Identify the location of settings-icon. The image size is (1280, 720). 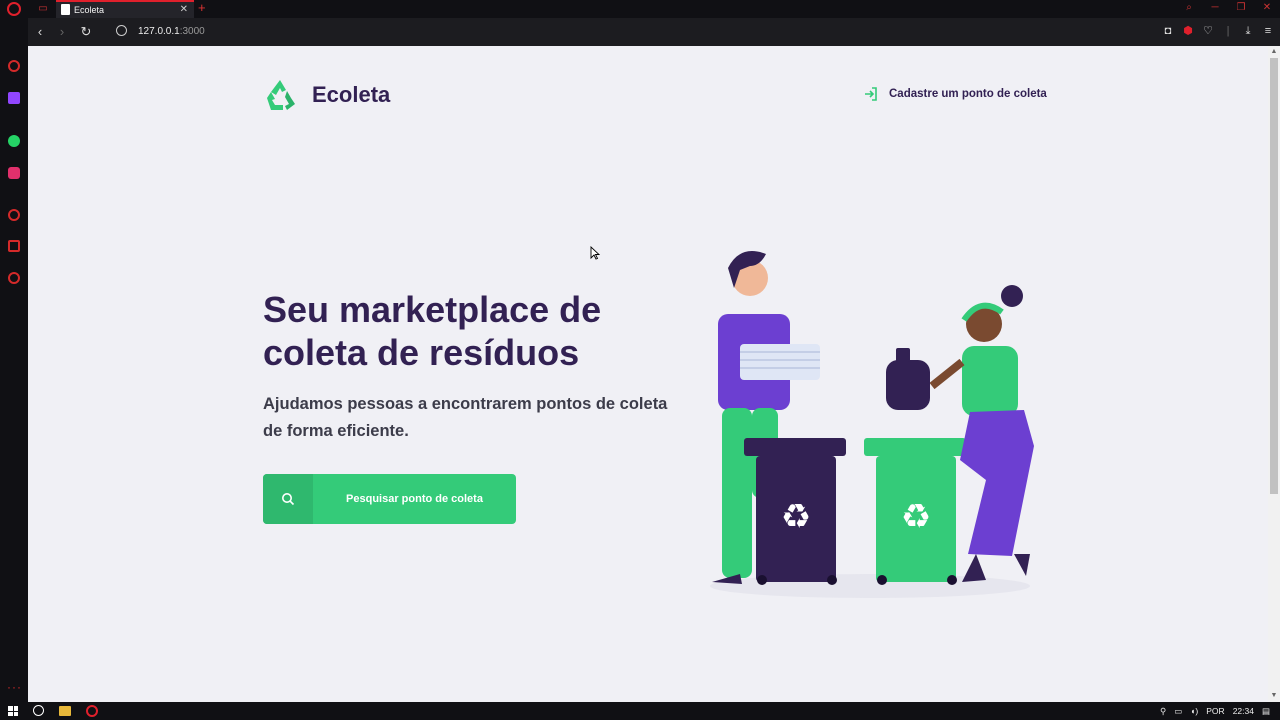
(14, 278).